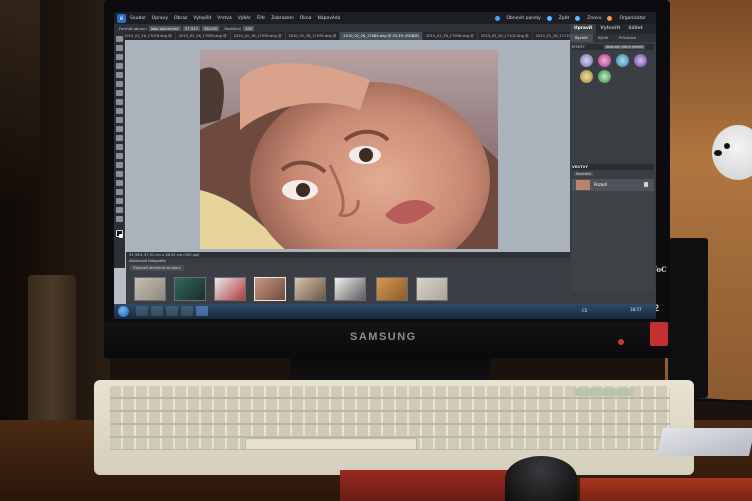  What do you see at coordinates (628, 38) in the screenshot?
I see `subtab-pruvodce: Průvodce` at bounding box center [628, 38].